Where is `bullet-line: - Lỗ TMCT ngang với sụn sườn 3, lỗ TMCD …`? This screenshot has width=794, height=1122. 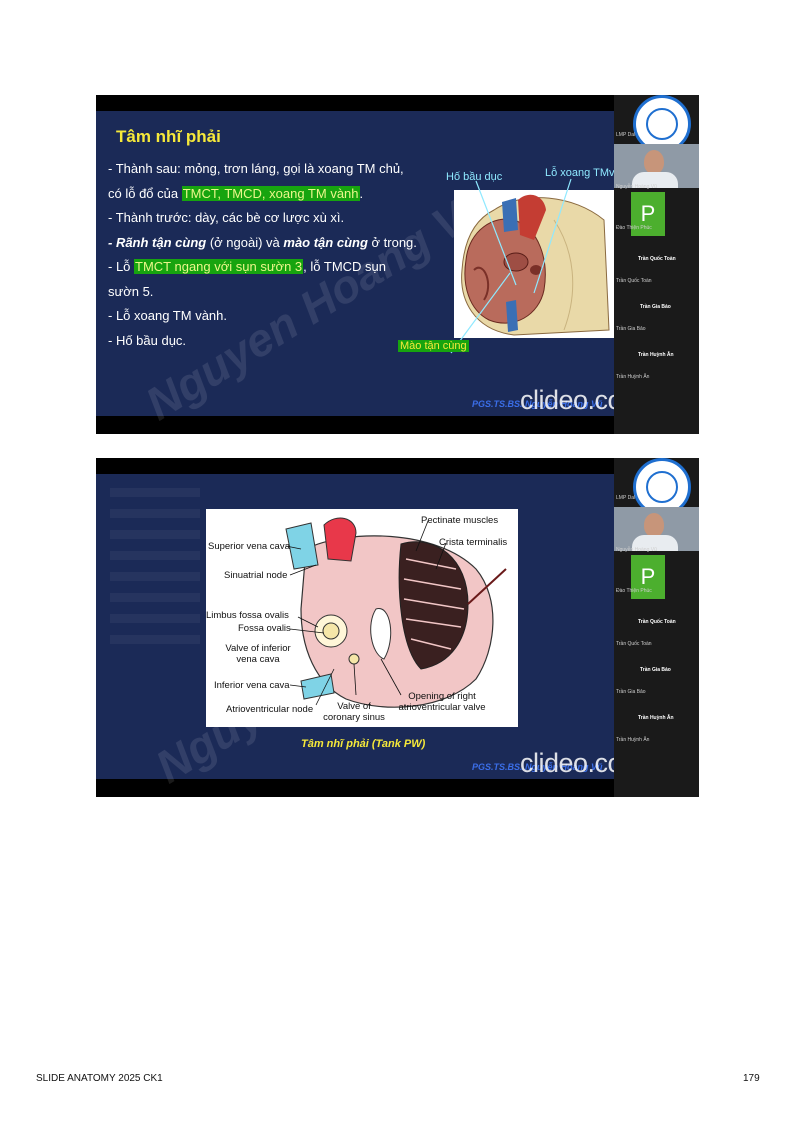
bullet-line: - Lỗ TMCT ngang với sụn sườn 3, lỗ TMCD … is located at coordinates (247, 266).